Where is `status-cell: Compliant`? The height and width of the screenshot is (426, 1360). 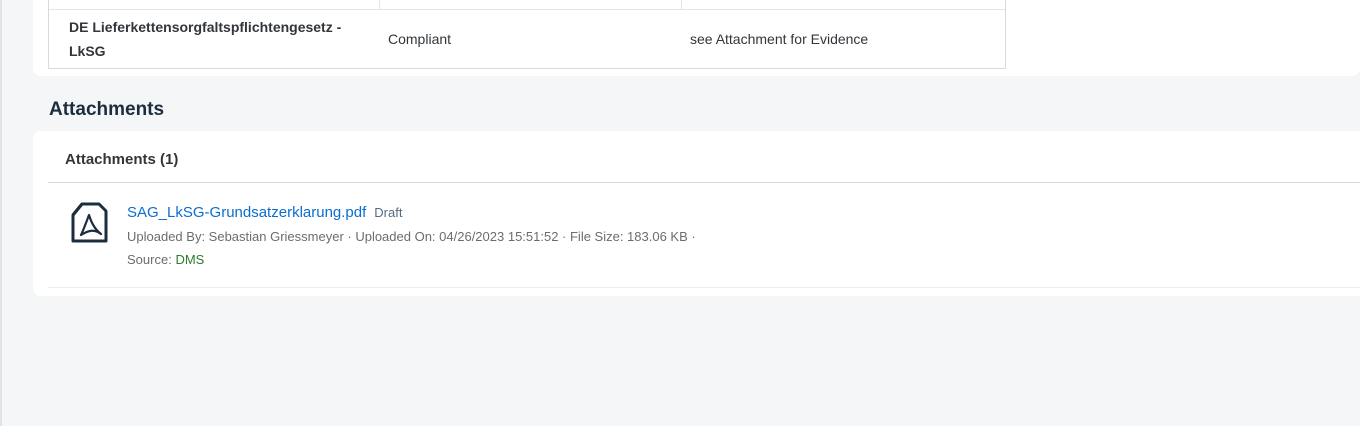
status-cell: Compliant is located at coordinates (420, 39).